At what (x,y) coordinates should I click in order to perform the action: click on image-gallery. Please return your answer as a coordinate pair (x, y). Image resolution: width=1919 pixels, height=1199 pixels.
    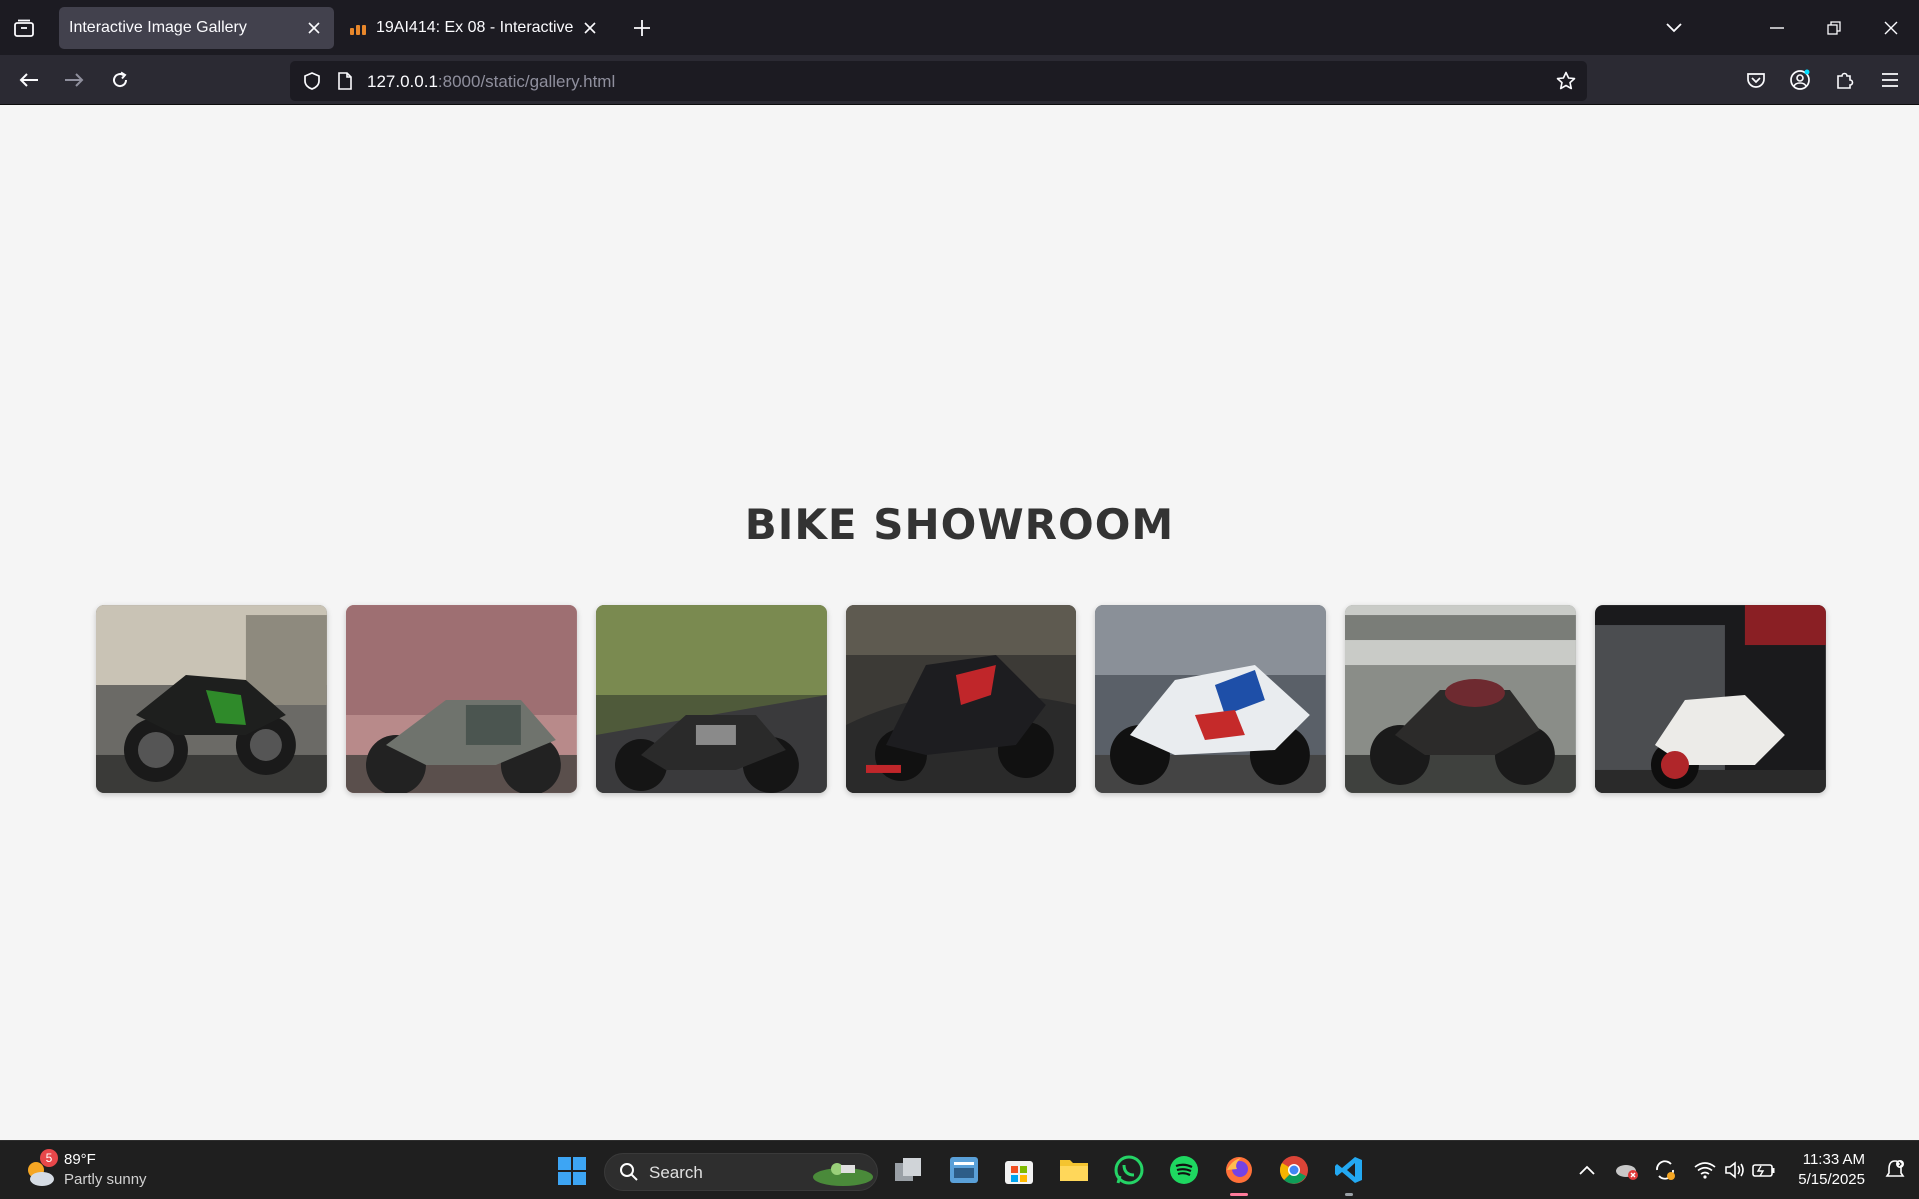
    Looking at the image, I should click on (961, 699).